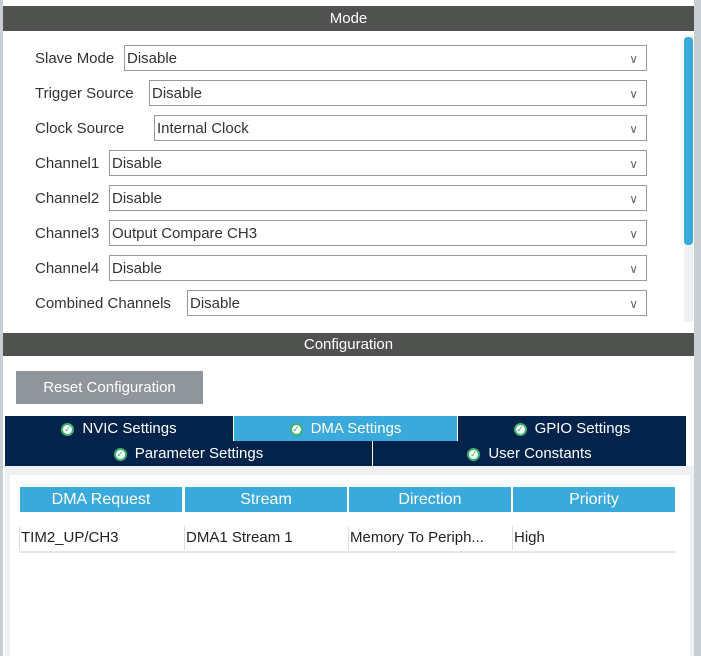 Image resolution: width=701 pixels, height=656 pixels. I want to click on column-header: DMA Request, so click(101, 499).